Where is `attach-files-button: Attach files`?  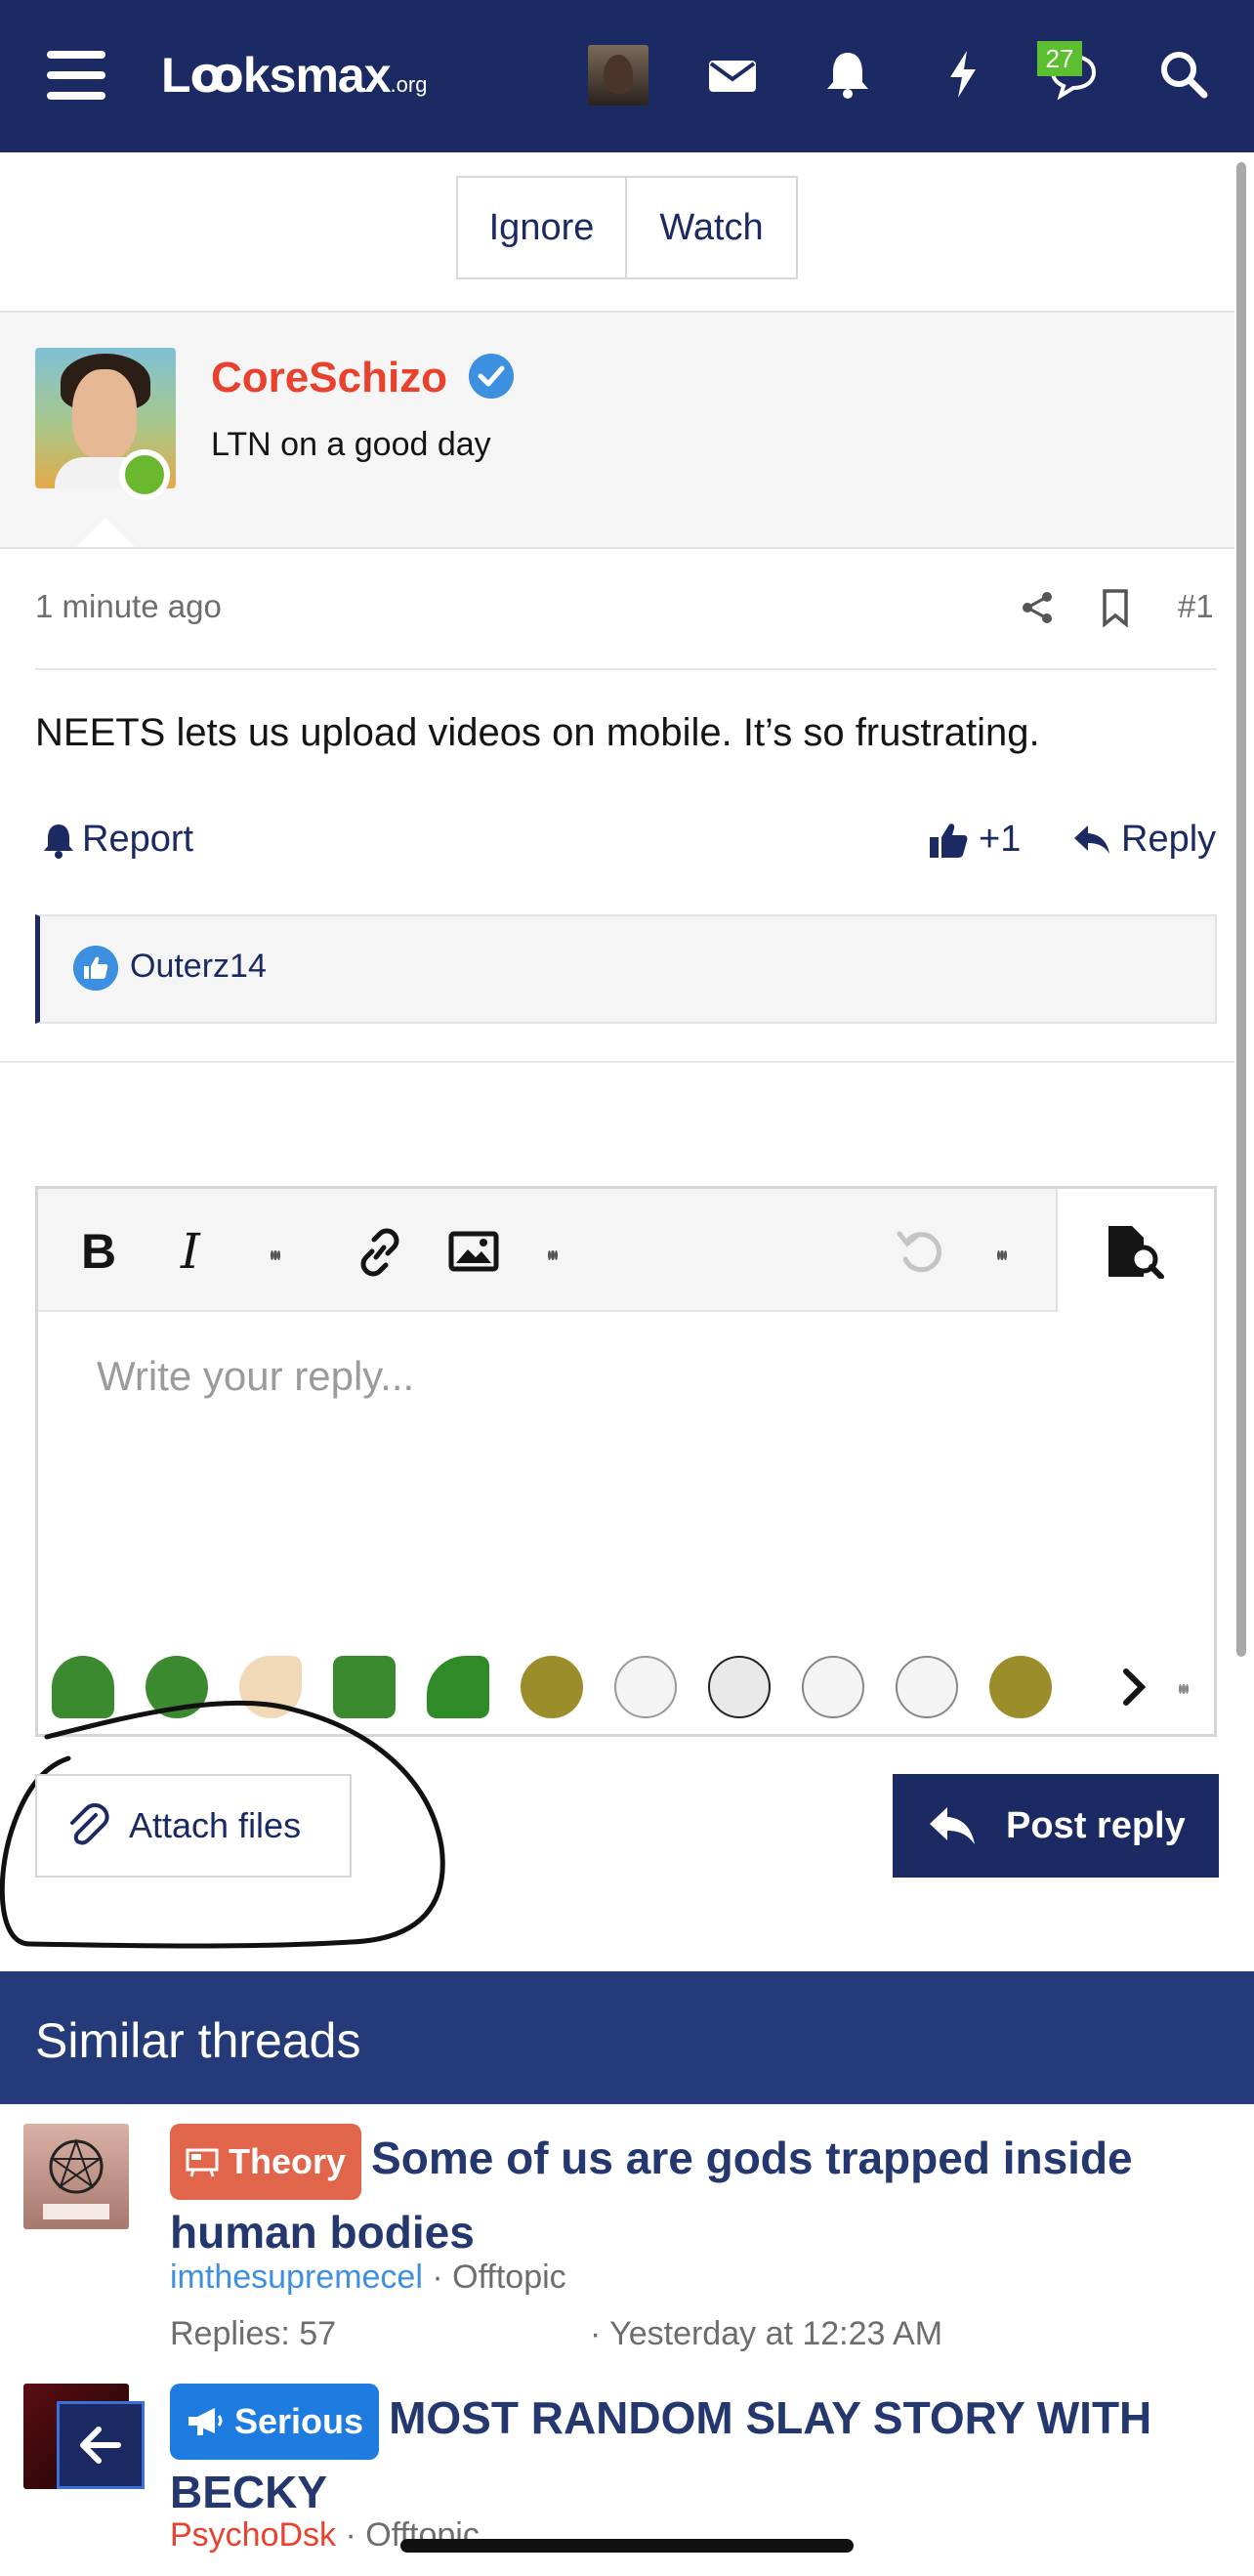 attach-files-button: Attach files is located at coordinates (193, 1826).